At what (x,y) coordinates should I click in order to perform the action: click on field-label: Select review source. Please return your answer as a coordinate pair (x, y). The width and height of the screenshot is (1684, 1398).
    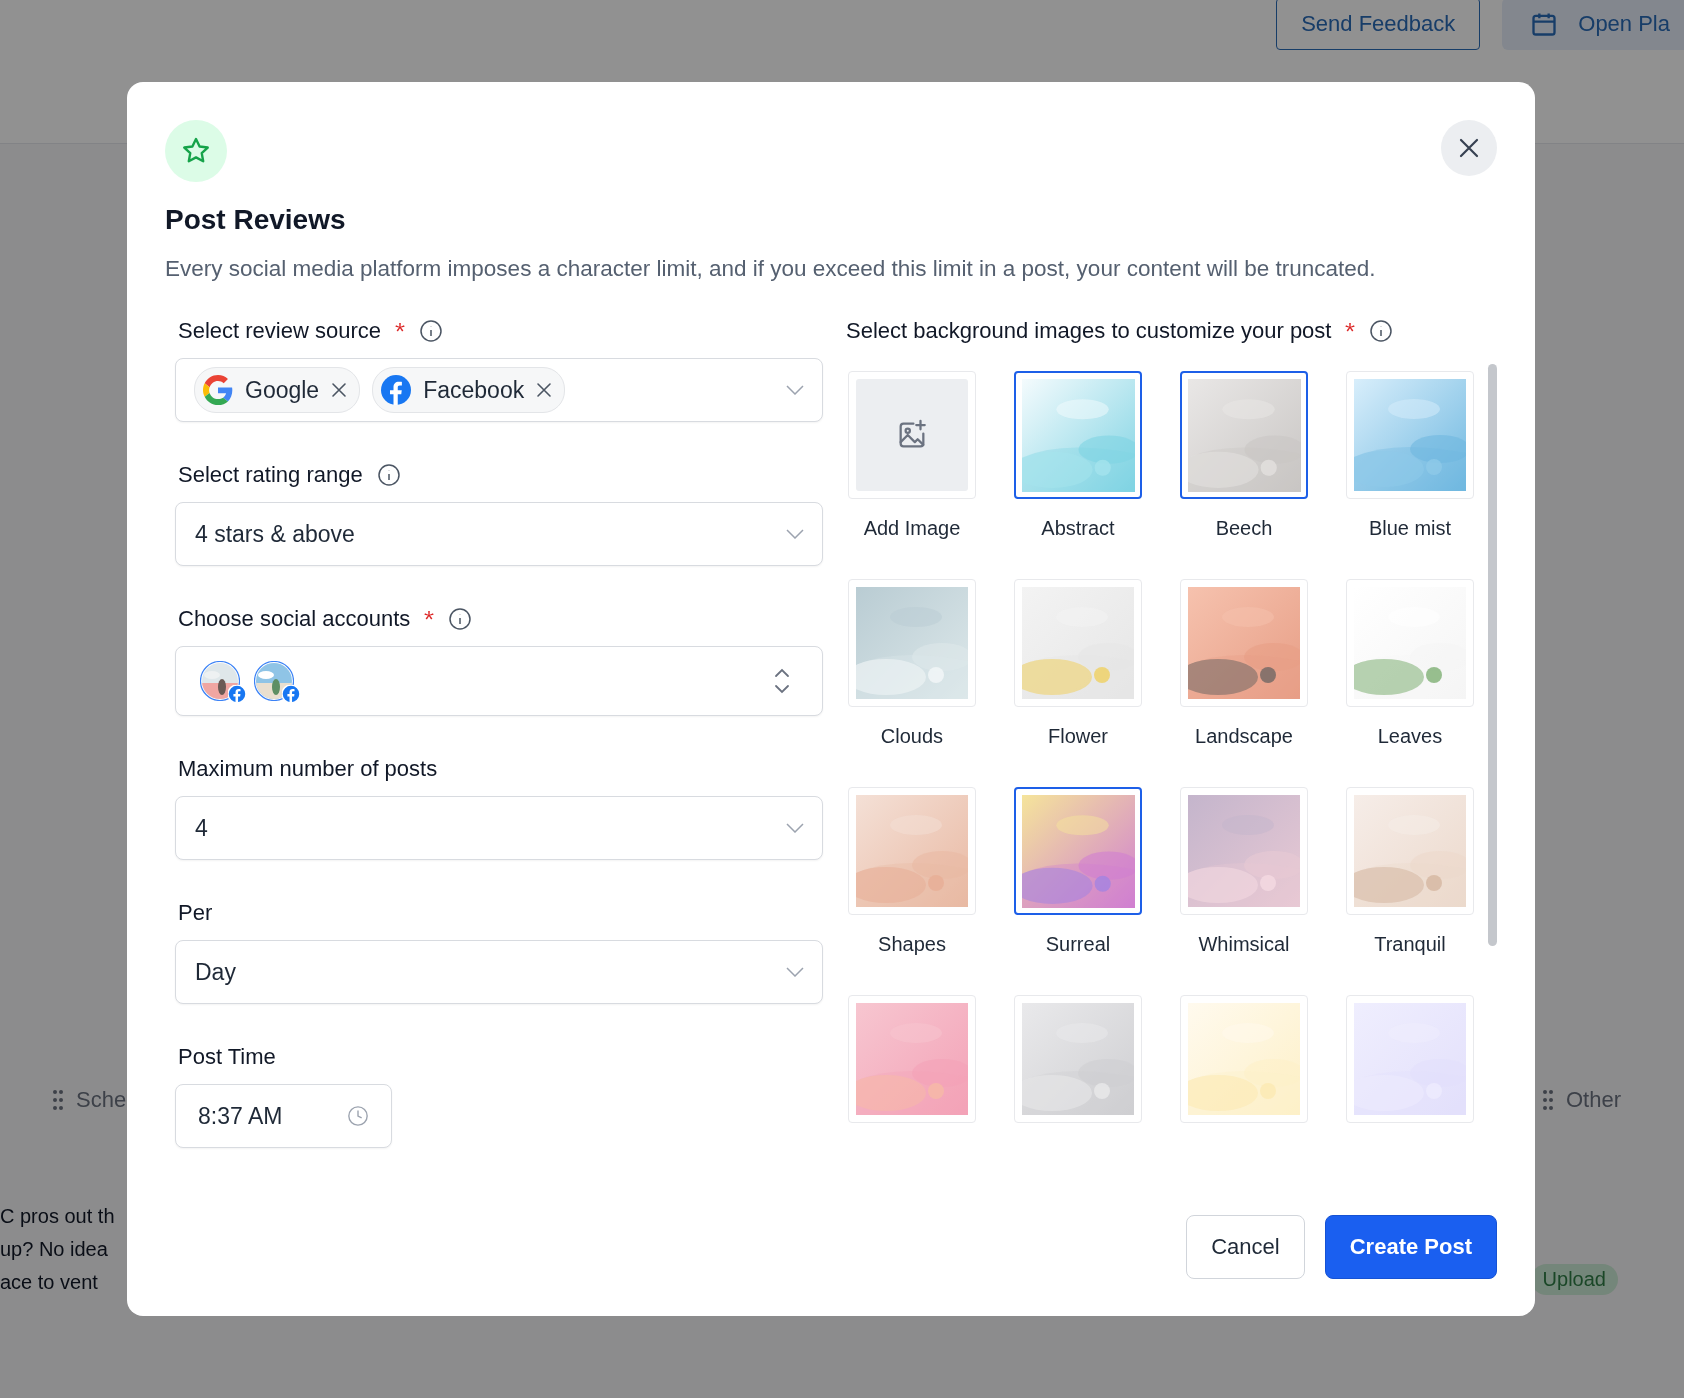
    Looking at the image, I should click on (279, 331).